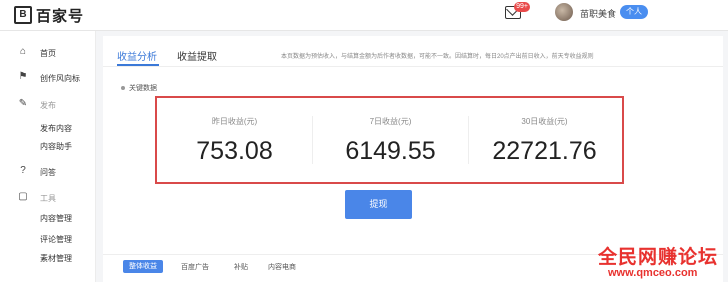  What do you see at coordinates (56, 258) in the screenshot?
I see `sidebar-subitem-material-manage: 素材管理` at bounding box center [56, 258].